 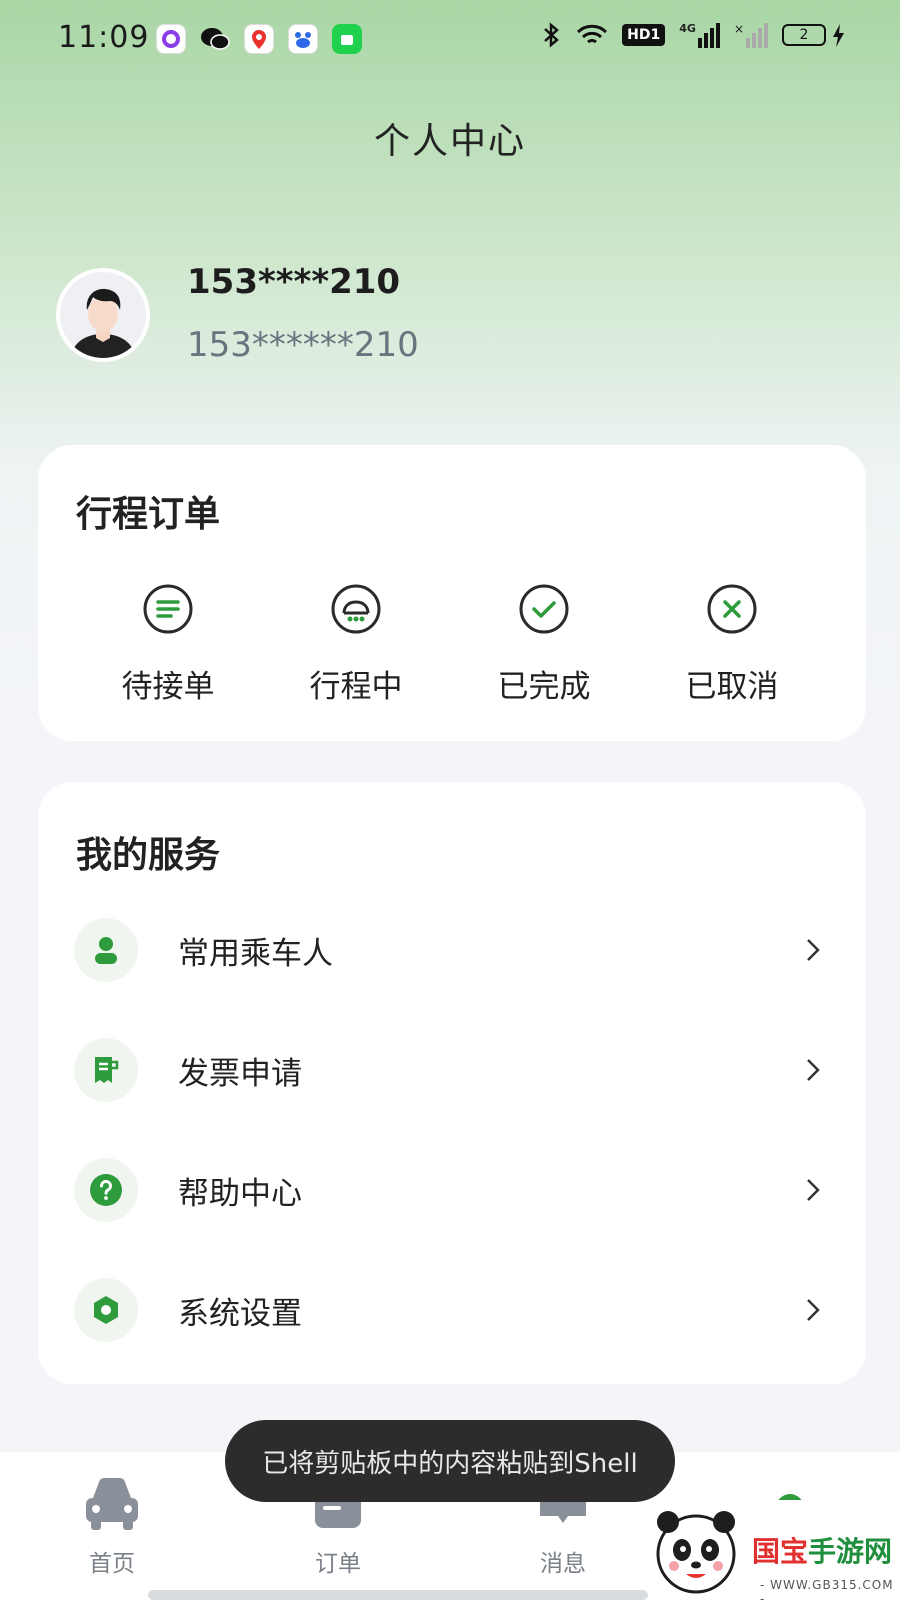 What do you see at coordinates (148, 514) in the screenshot?
I see `trip-orders-title: 行程订单` at bounding box center [148, 514].